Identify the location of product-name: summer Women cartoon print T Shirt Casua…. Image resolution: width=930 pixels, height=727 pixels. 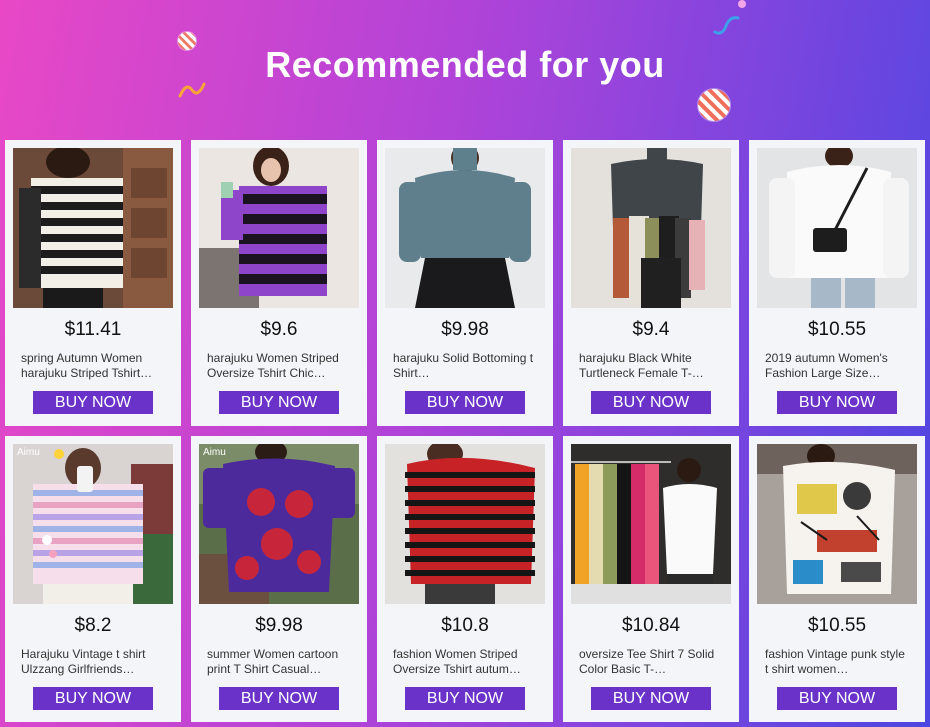
(280, 662).